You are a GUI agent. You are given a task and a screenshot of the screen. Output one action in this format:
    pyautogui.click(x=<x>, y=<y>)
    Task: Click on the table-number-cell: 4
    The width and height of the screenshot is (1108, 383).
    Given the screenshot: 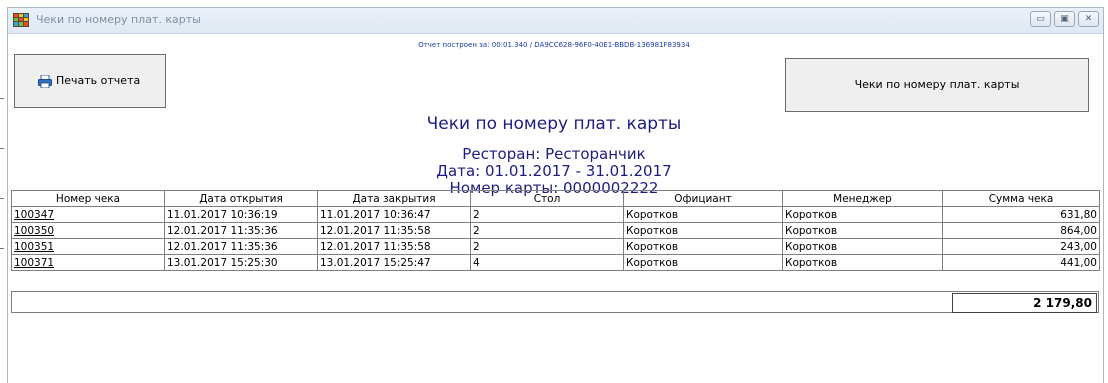 What is the action you would take?
    pyautogui.click(x=547, y=262)
    